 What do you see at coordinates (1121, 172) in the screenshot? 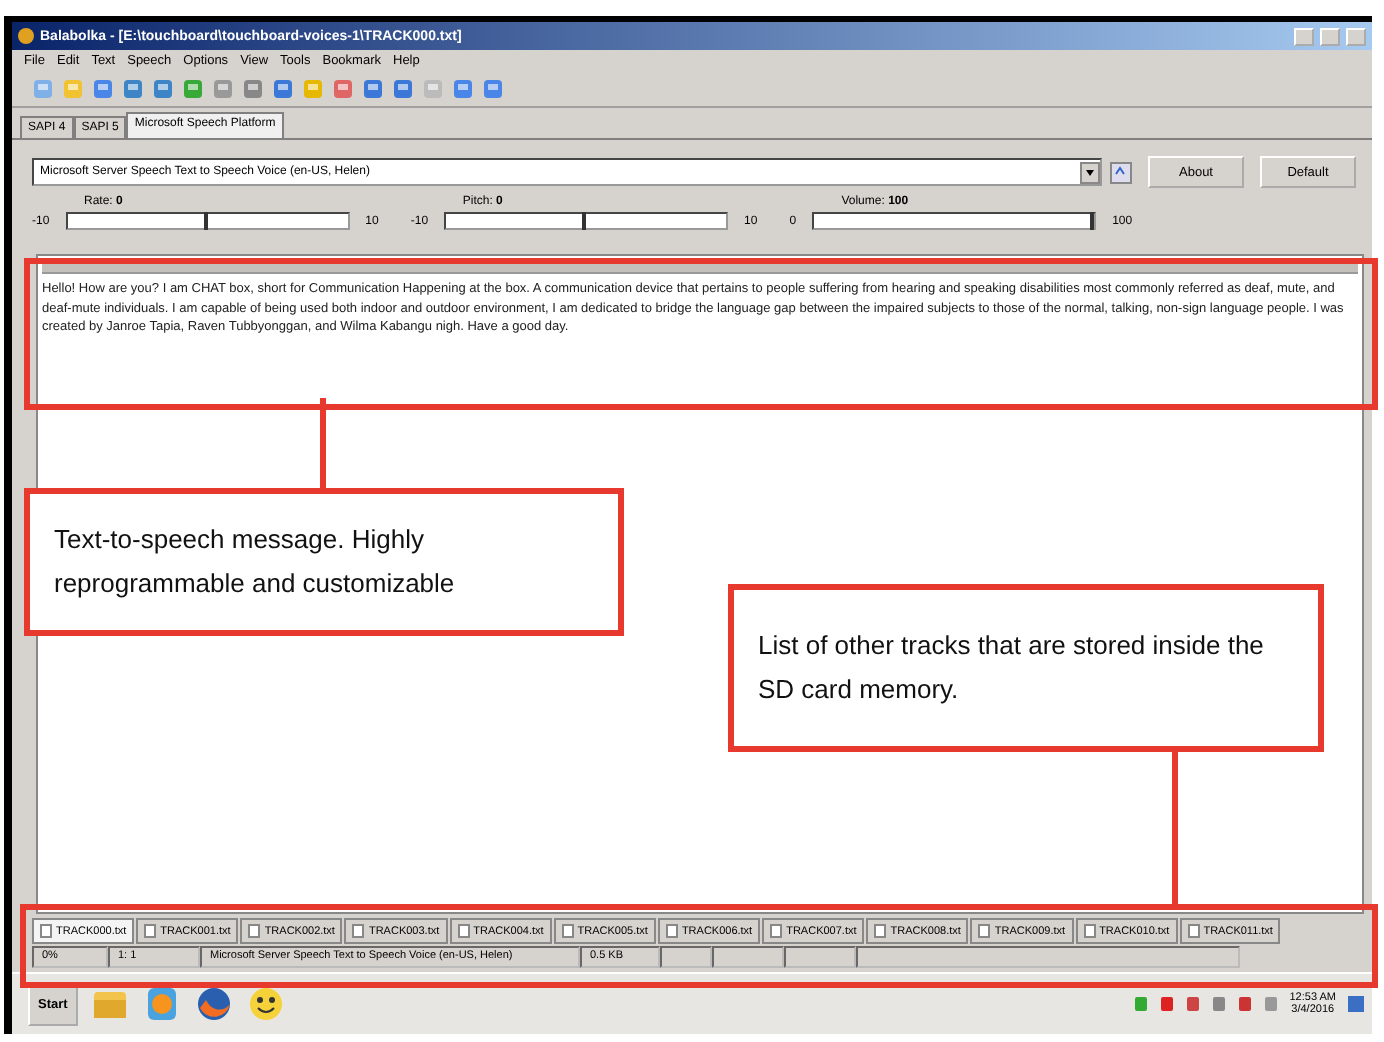
I see `voice-settings-icon` at bounding box center [1121, 172].